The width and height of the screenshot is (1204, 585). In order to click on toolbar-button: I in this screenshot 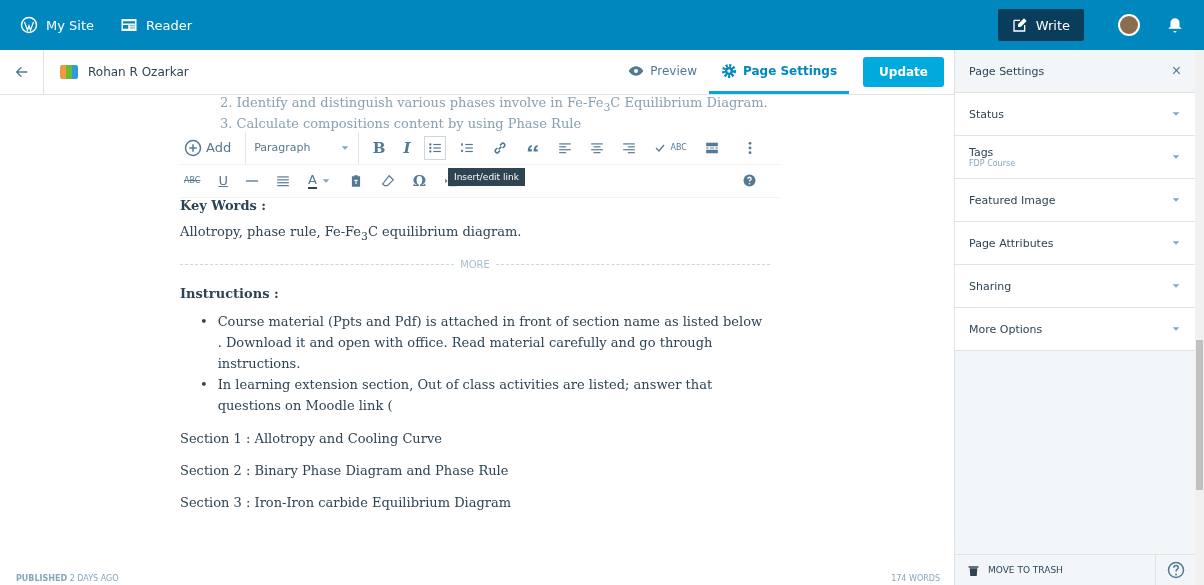, I will do `click(407, 147)`.